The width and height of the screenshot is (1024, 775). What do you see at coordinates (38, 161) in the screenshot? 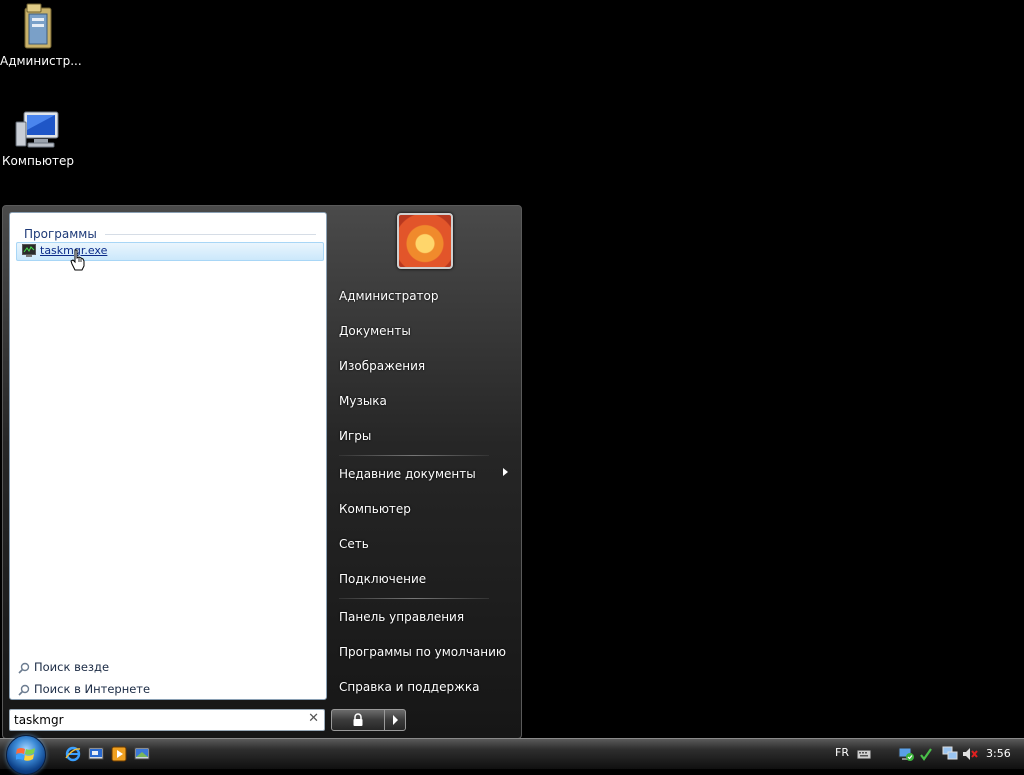
I see `desktop-icon-label: Компьютер` at bounding box center [38, 161].